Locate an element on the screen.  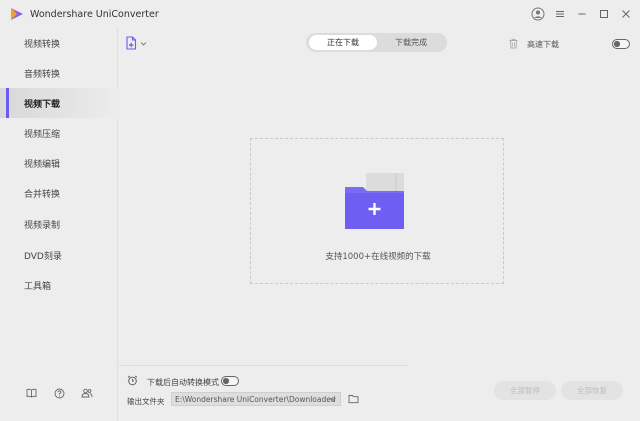
sidebar-item-toolbox: 工具箱 is located at coordinates (59, 285).